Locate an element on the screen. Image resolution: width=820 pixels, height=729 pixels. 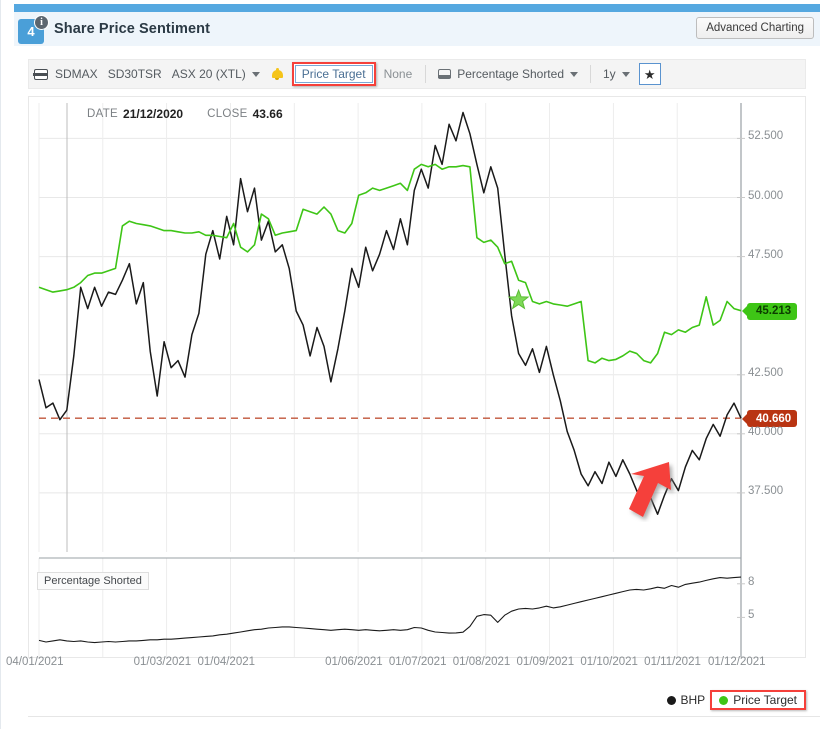
page-title: Share Price Sentiment is located at coordinates (132, 29).